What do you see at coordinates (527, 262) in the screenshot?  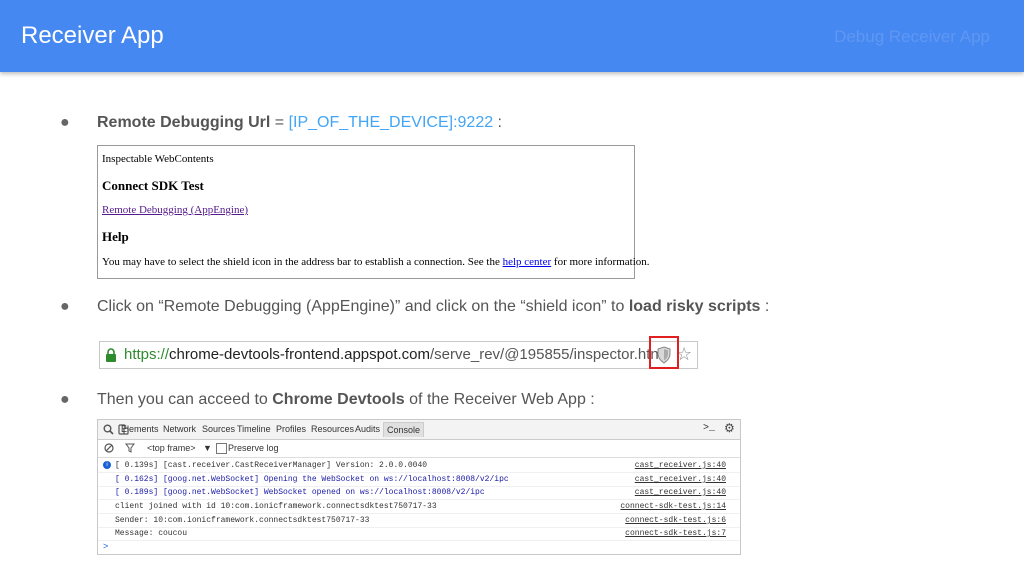 I see `help-center-link: help center` at bounding box center [527, 262].